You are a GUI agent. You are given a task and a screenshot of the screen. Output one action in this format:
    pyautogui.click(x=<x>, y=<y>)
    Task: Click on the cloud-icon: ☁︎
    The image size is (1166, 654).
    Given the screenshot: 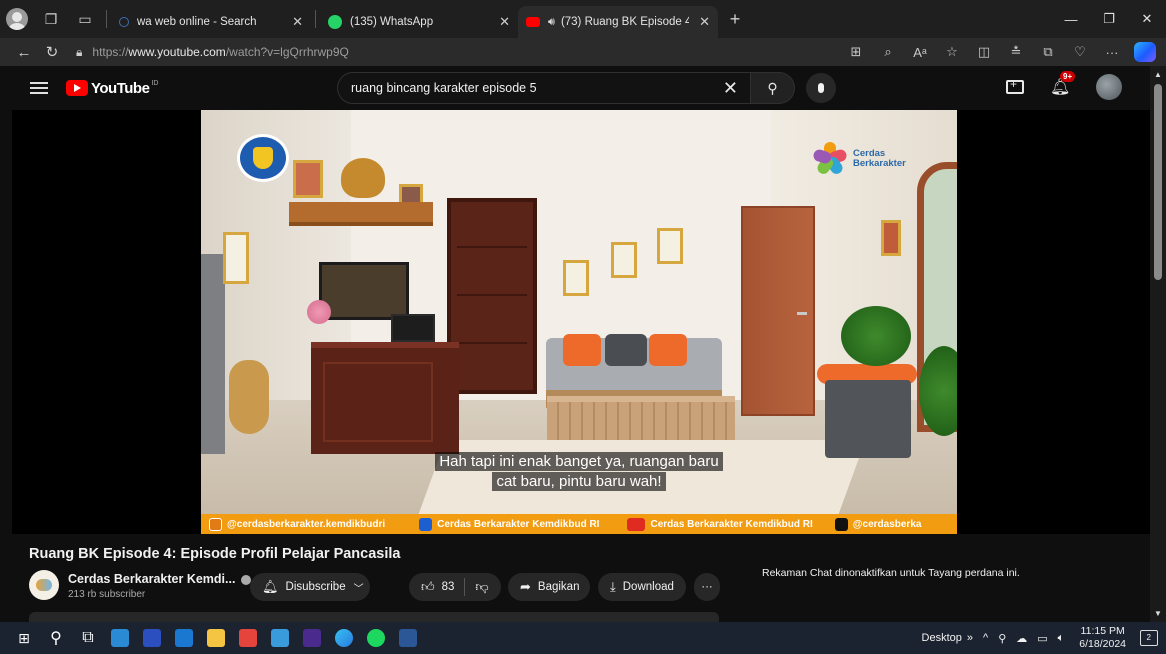 What is the action you would take?
    pyautogui.click(x=1021, y=638)
    